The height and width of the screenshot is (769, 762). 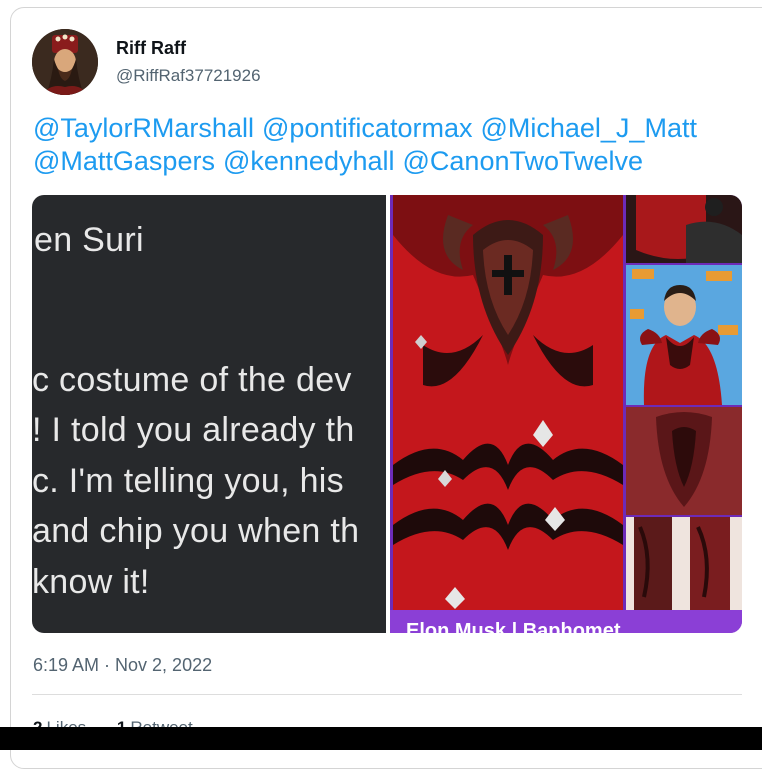 I want to click on mention-link: @MattGaspers, so click(x=124, y=161).